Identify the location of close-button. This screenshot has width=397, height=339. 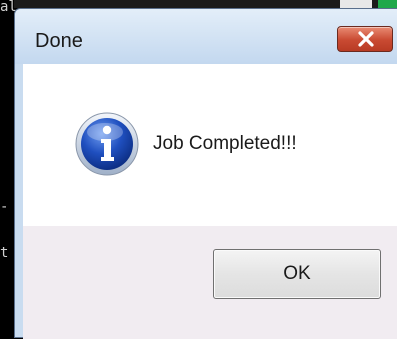
(365, 39).